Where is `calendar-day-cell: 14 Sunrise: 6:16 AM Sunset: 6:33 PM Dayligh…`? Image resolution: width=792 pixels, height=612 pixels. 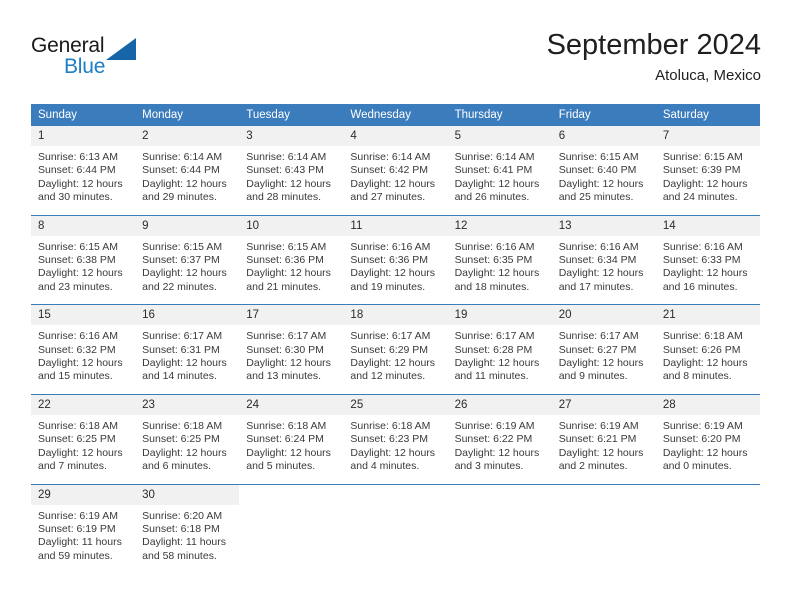 calendar-day-cell: 14 Sunrise: 6:16 AM Sunset: 6:33 PM Dayligh… is located at coordinates (707, 259).